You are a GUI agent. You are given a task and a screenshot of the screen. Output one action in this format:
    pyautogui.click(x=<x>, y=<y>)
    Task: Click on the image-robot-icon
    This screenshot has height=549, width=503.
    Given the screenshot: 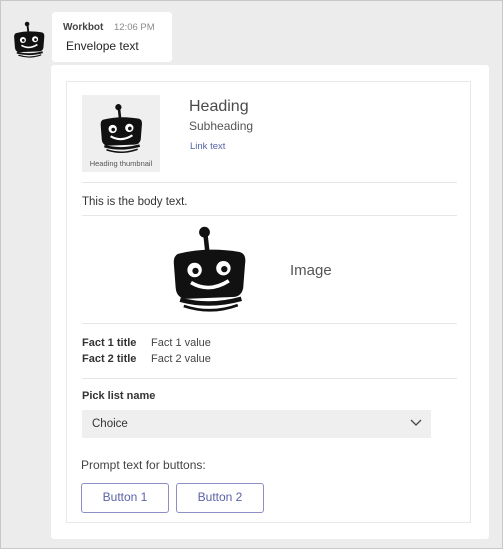 What is the action you would take?
    pyautogui.click(x=209, y=270)
    